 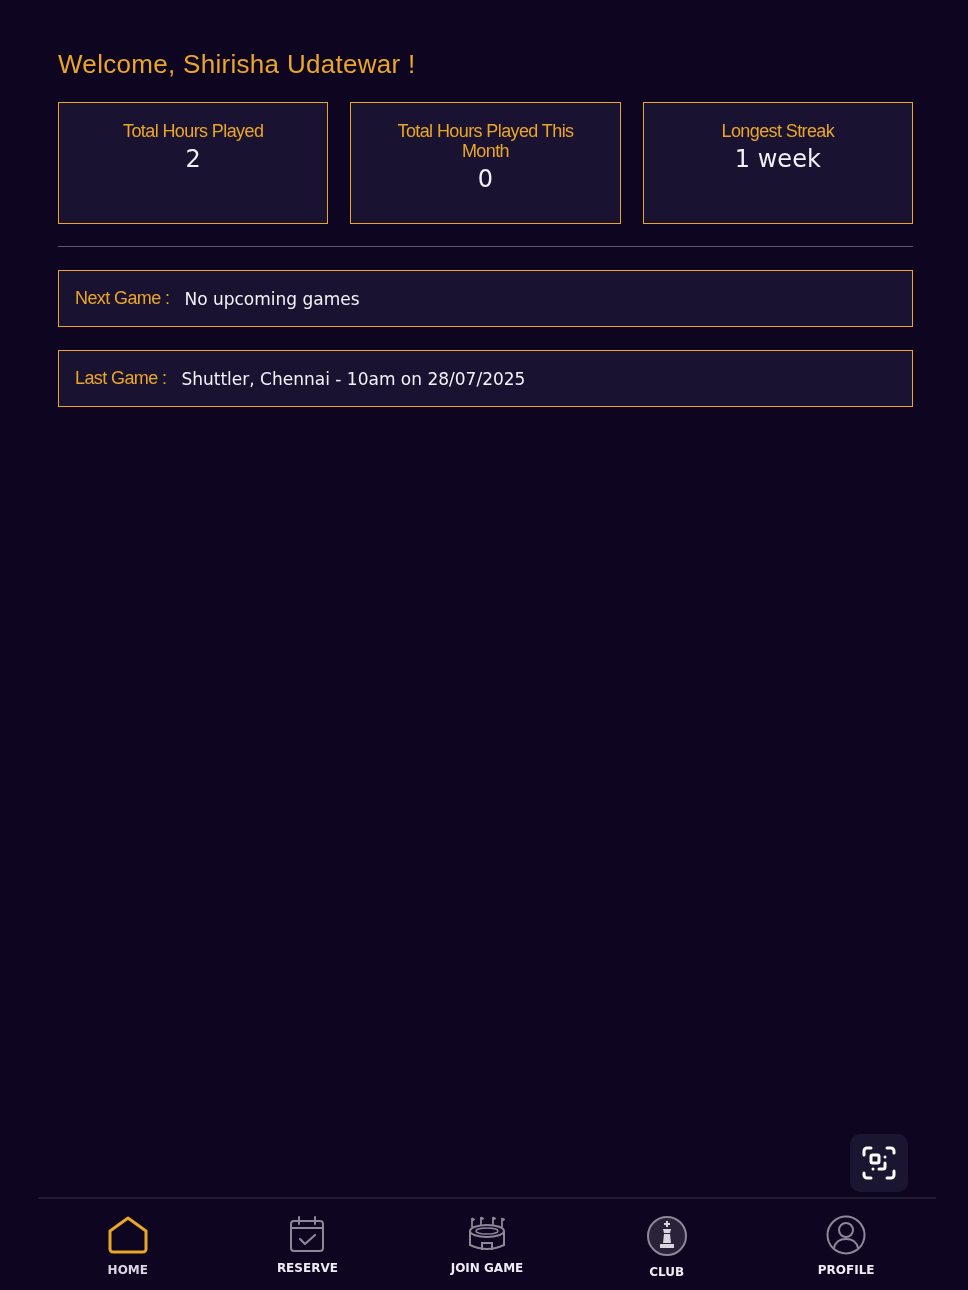 I want to click on nav-tab: HOME, so click(x=127, y=1247).